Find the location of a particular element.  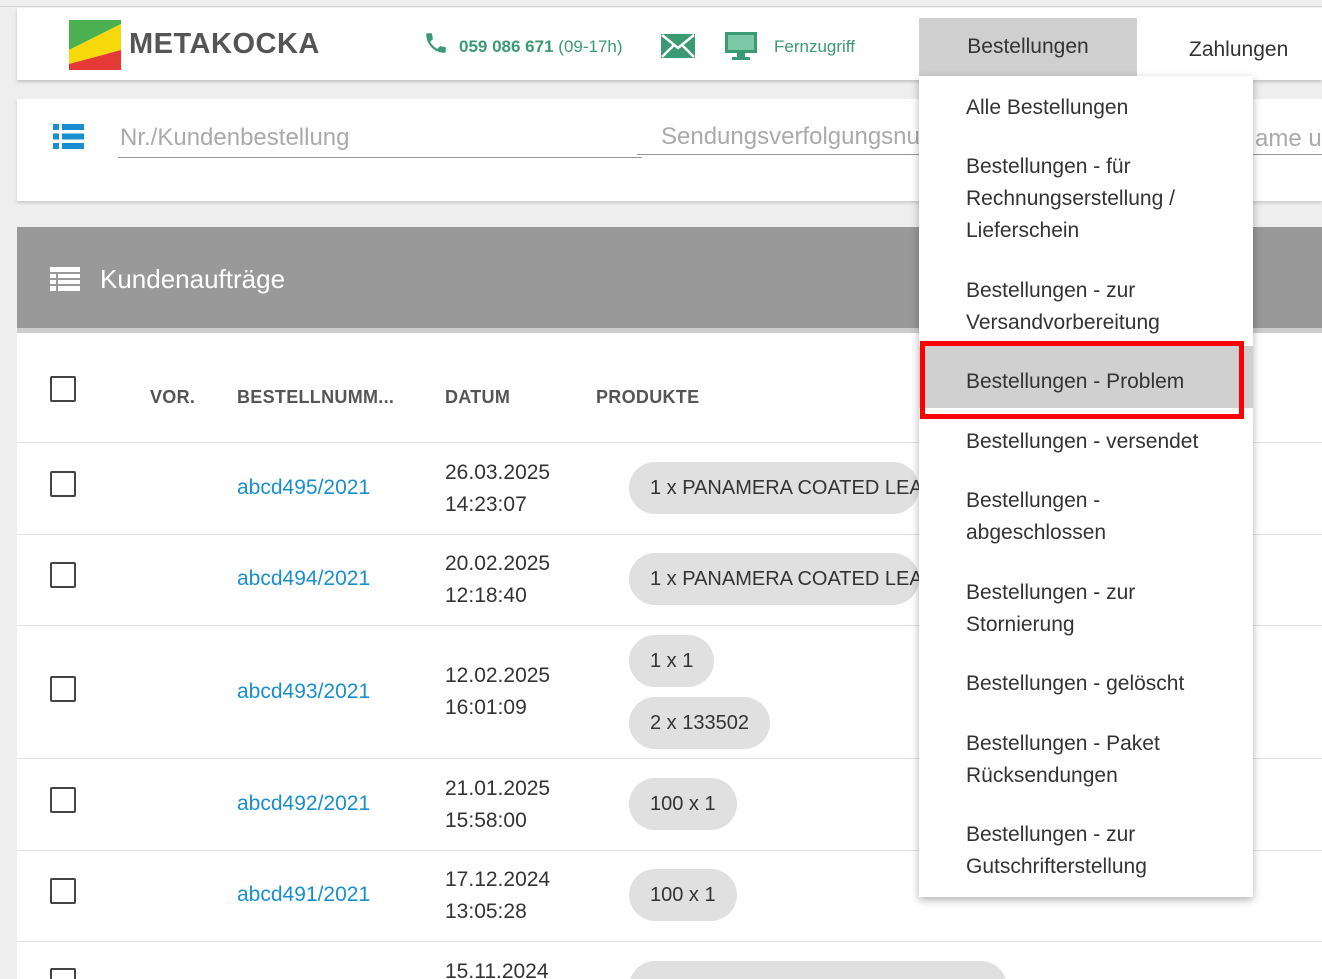

menu-item-cancellation: Bestellungen - zur Stornierung is located at coordinates (1086, 609).